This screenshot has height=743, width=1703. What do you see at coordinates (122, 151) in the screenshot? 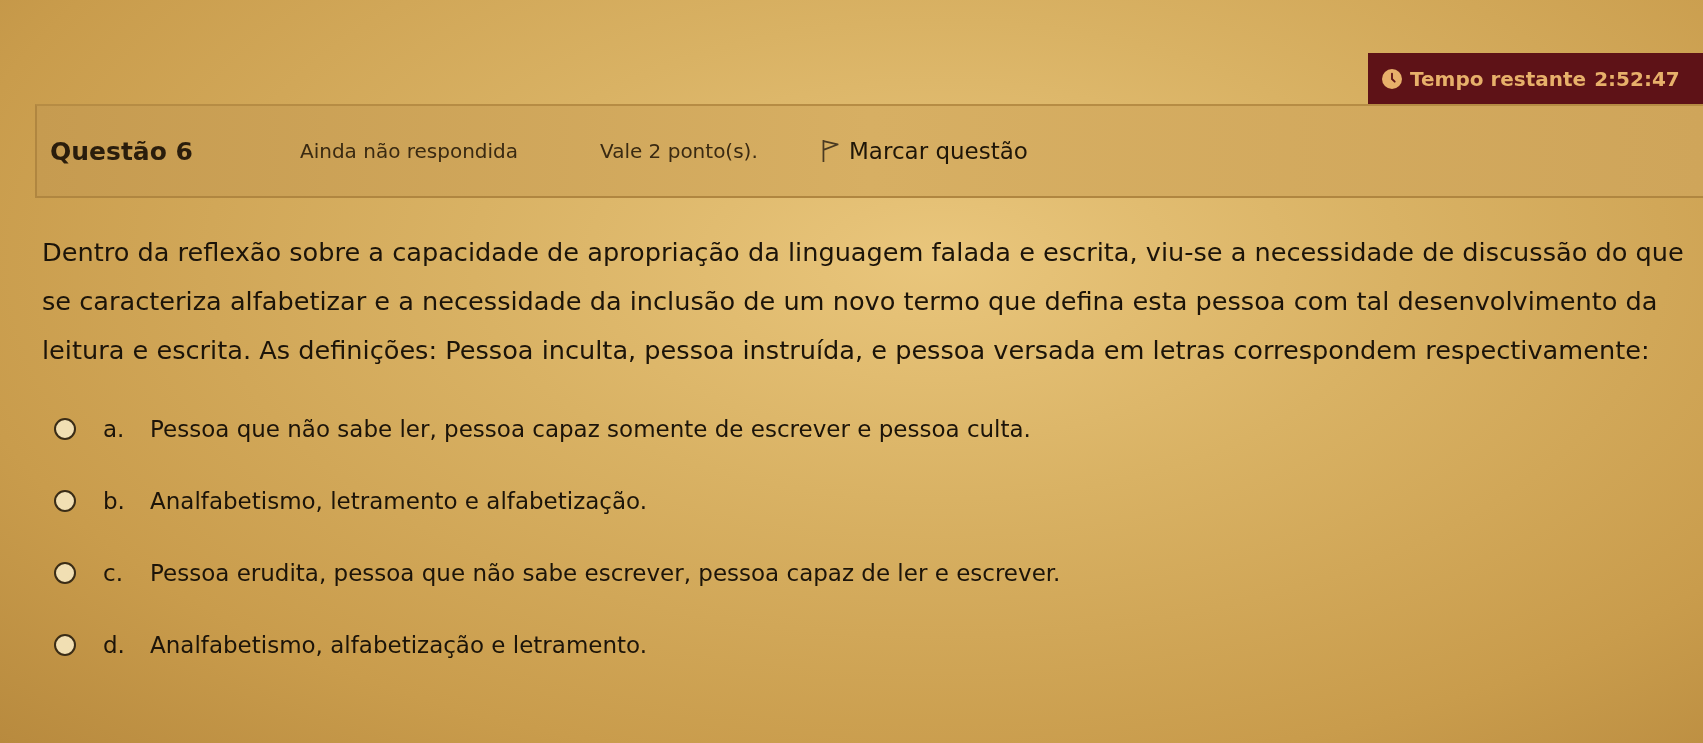
I see `question-title: Questão 6` at bounding box center [122, 151].